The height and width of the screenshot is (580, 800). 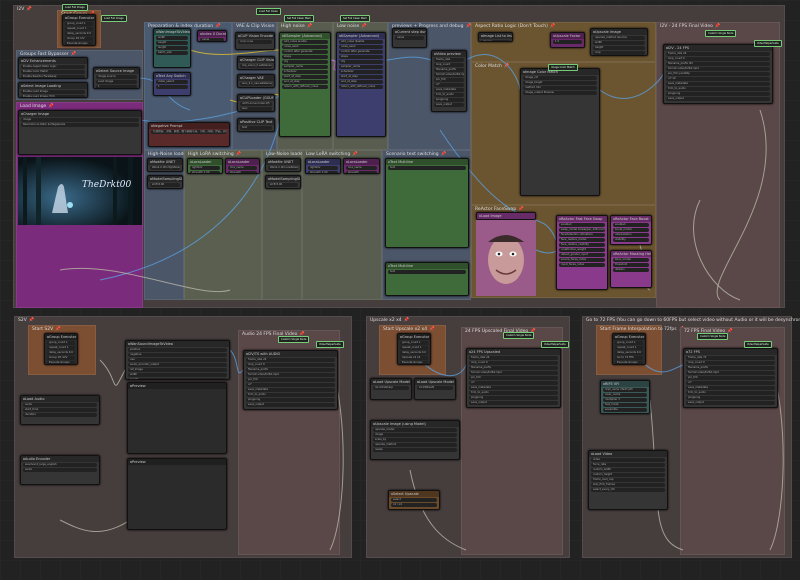 I want to click on node-widget: video, so click(x=628, y=460).